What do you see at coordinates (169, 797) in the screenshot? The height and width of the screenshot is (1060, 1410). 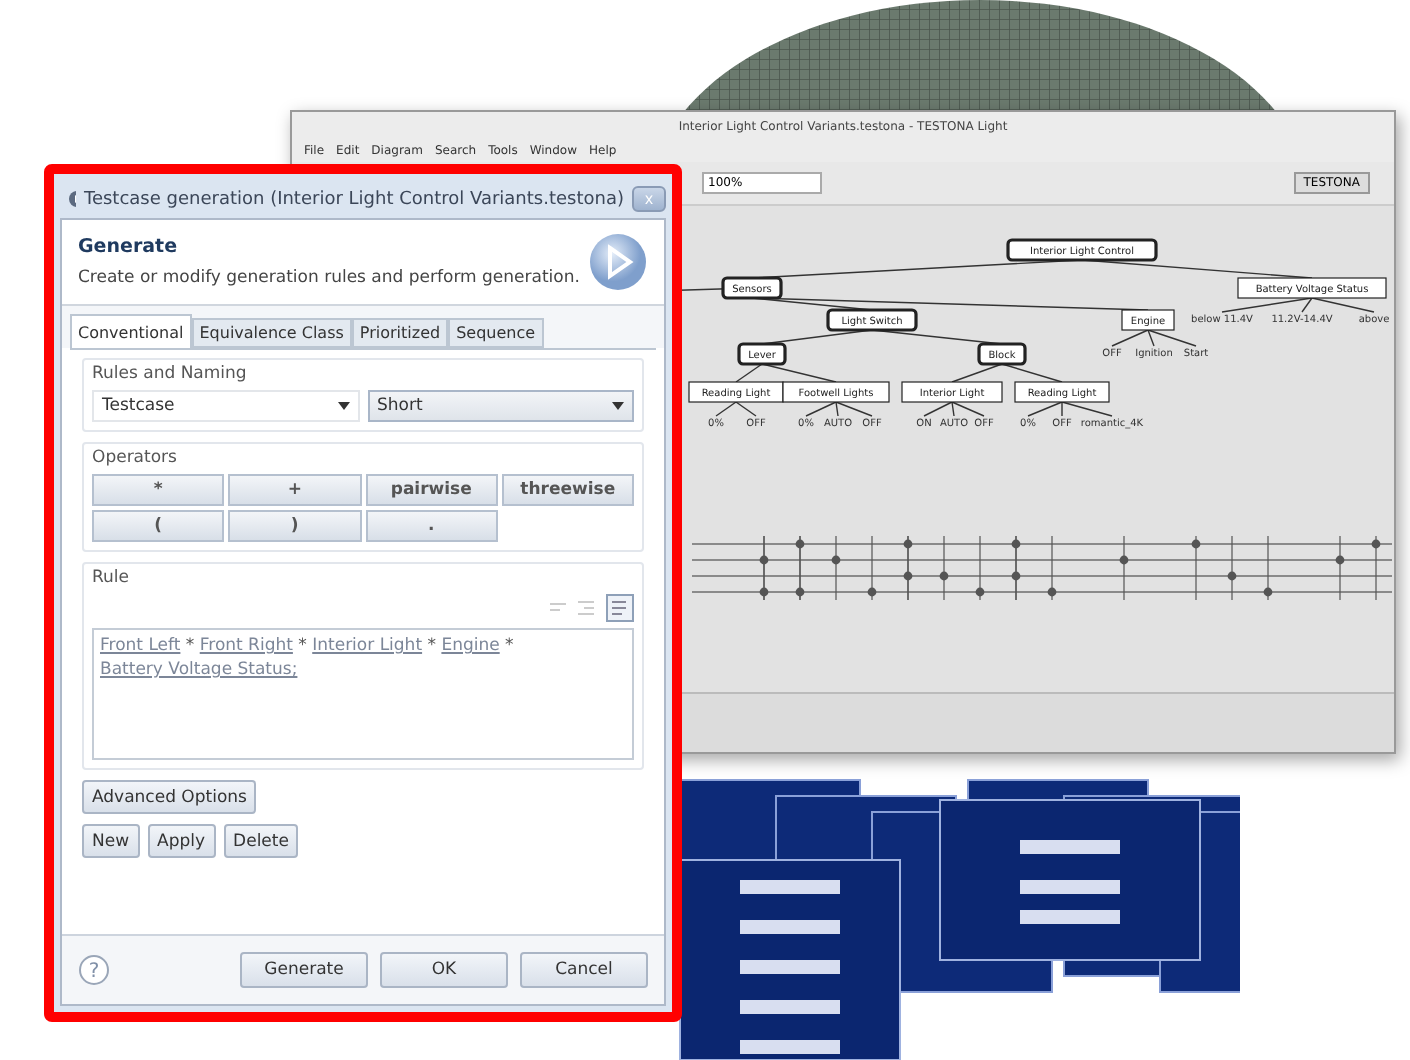 I see `advanced-options-button: Advanced Options` at bounding box center [169, 797].